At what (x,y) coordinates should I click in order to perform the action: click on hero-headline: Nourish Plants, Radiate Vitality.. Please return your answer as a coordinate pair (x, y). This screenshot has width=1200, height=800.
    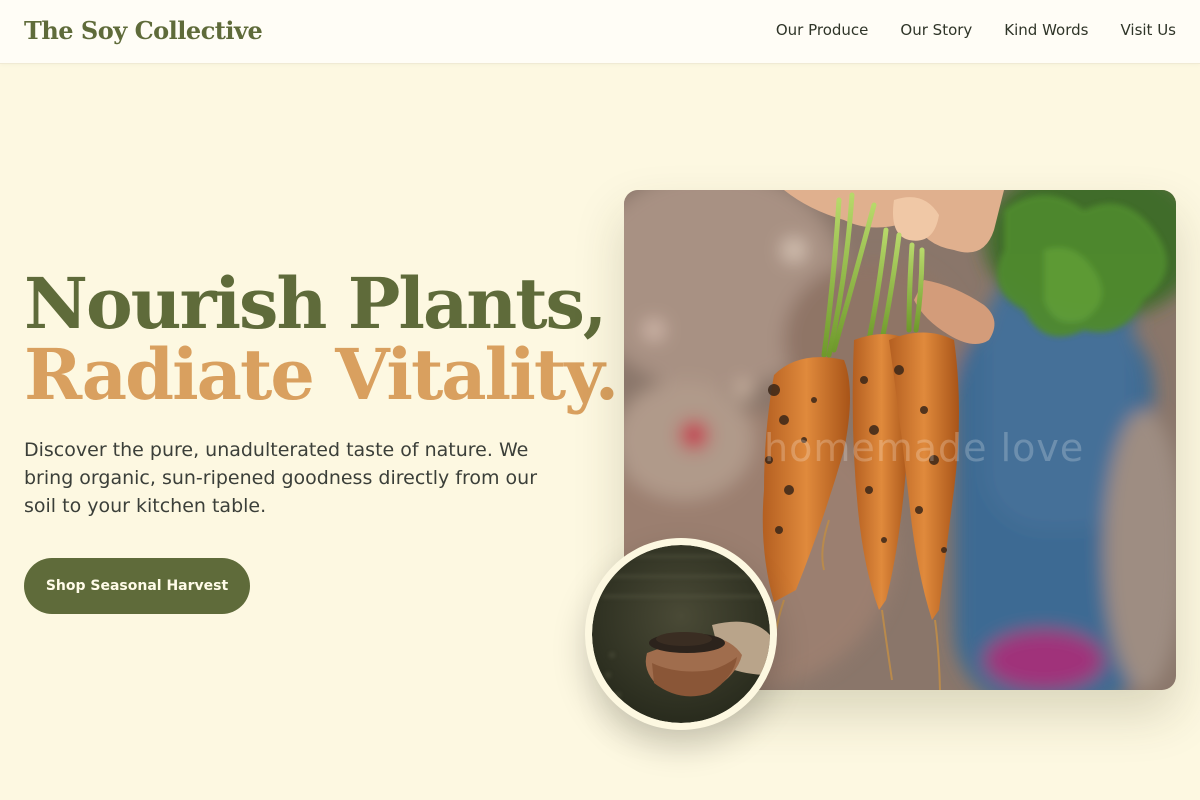
    Looking at the image, I should click on (321, 339).